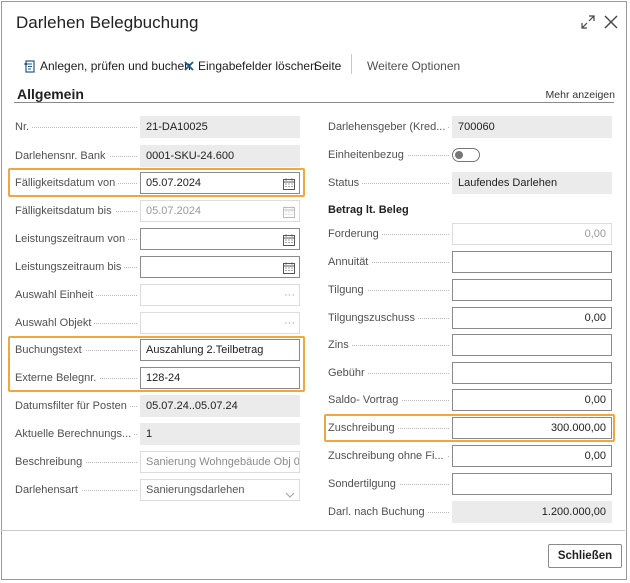  I want to click on label-special-repay: Sondertilgung, so click(363, 484).